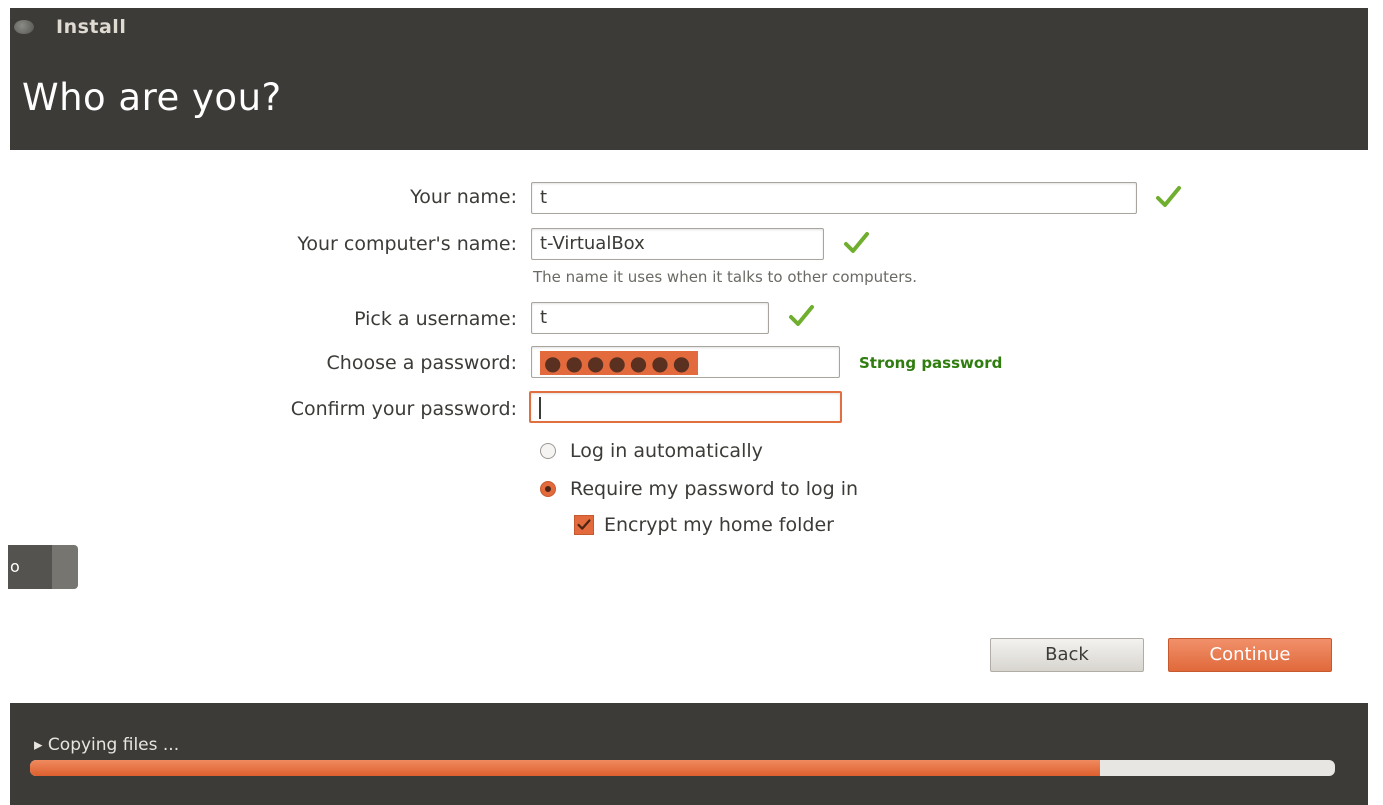  What do you see at coordinates (544, 197) in the screenshot?
I see `name-field-value: t` at bounding box center [544, 197].